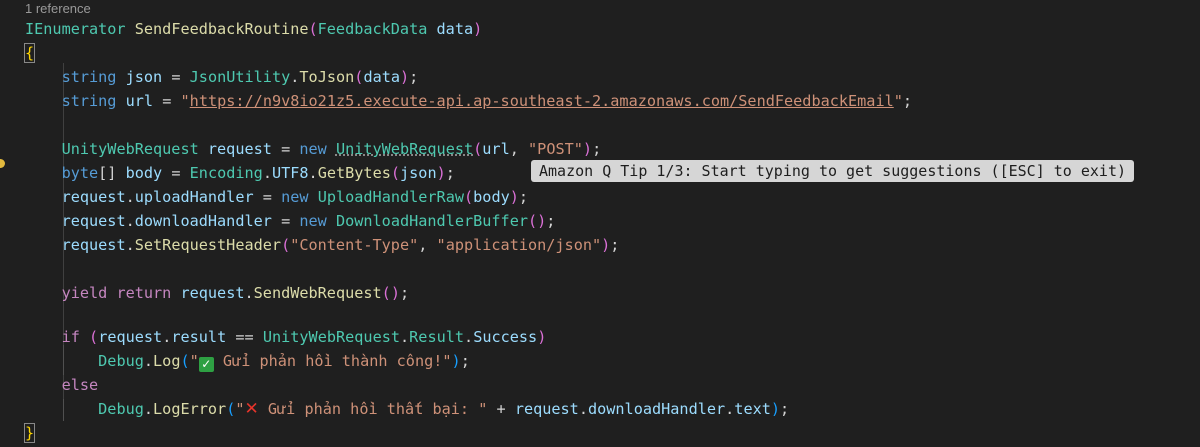 The image size is (1200, 447). Describe the element at coordinates (752, 409) in the screenshot. I see `token: text` at that location.